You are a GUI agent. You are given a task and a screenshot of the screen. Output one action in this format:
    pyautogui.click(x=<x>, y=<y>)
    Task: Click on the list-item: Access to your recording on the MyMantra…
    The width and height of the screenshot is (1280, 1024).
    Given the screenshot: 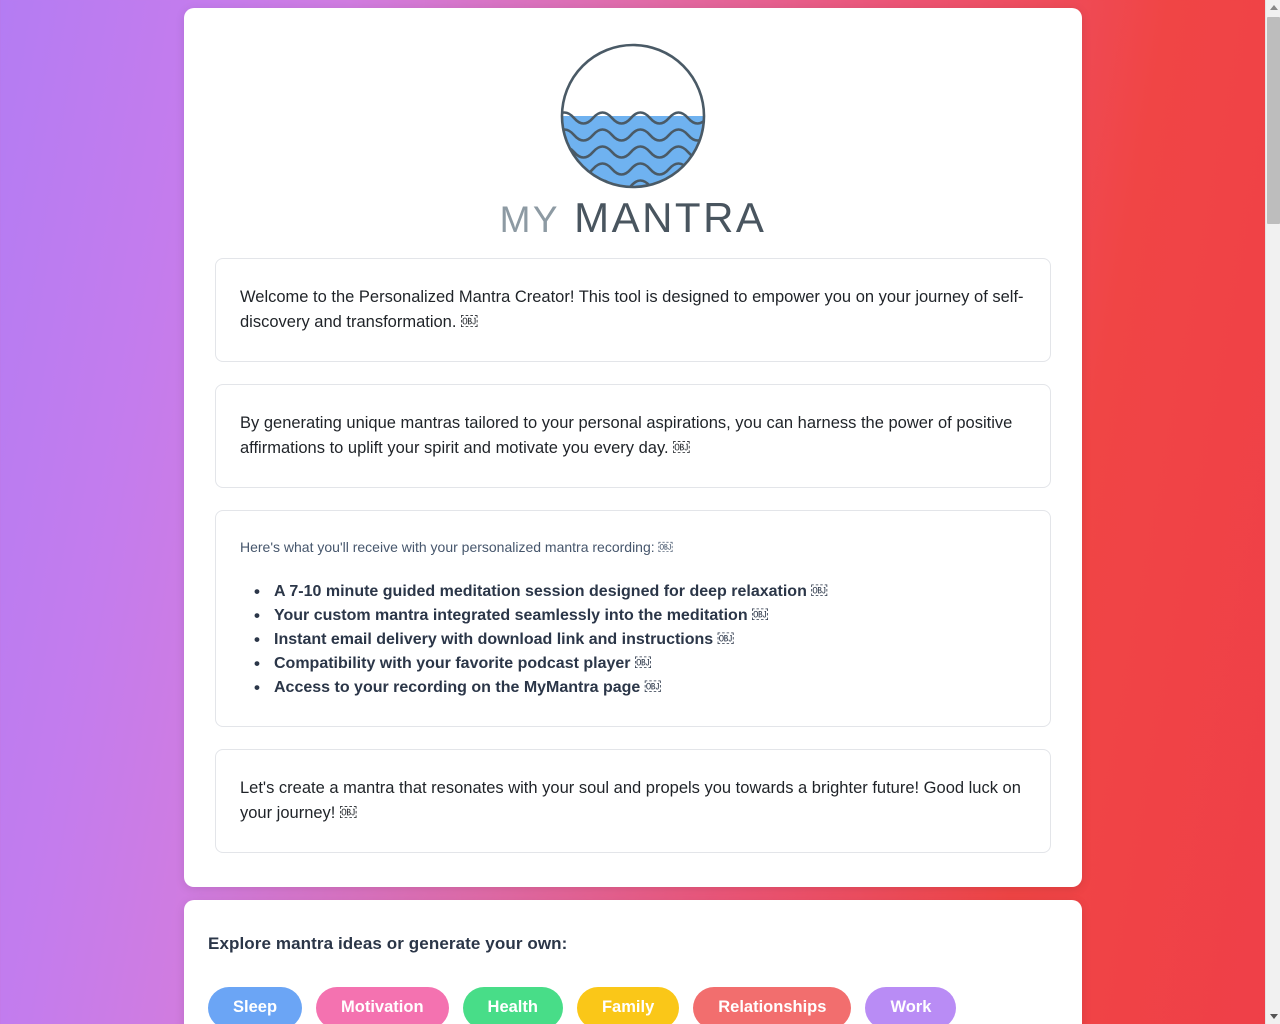 What is the action you would take?
    pyautogui.click(x=638, y=688)
    